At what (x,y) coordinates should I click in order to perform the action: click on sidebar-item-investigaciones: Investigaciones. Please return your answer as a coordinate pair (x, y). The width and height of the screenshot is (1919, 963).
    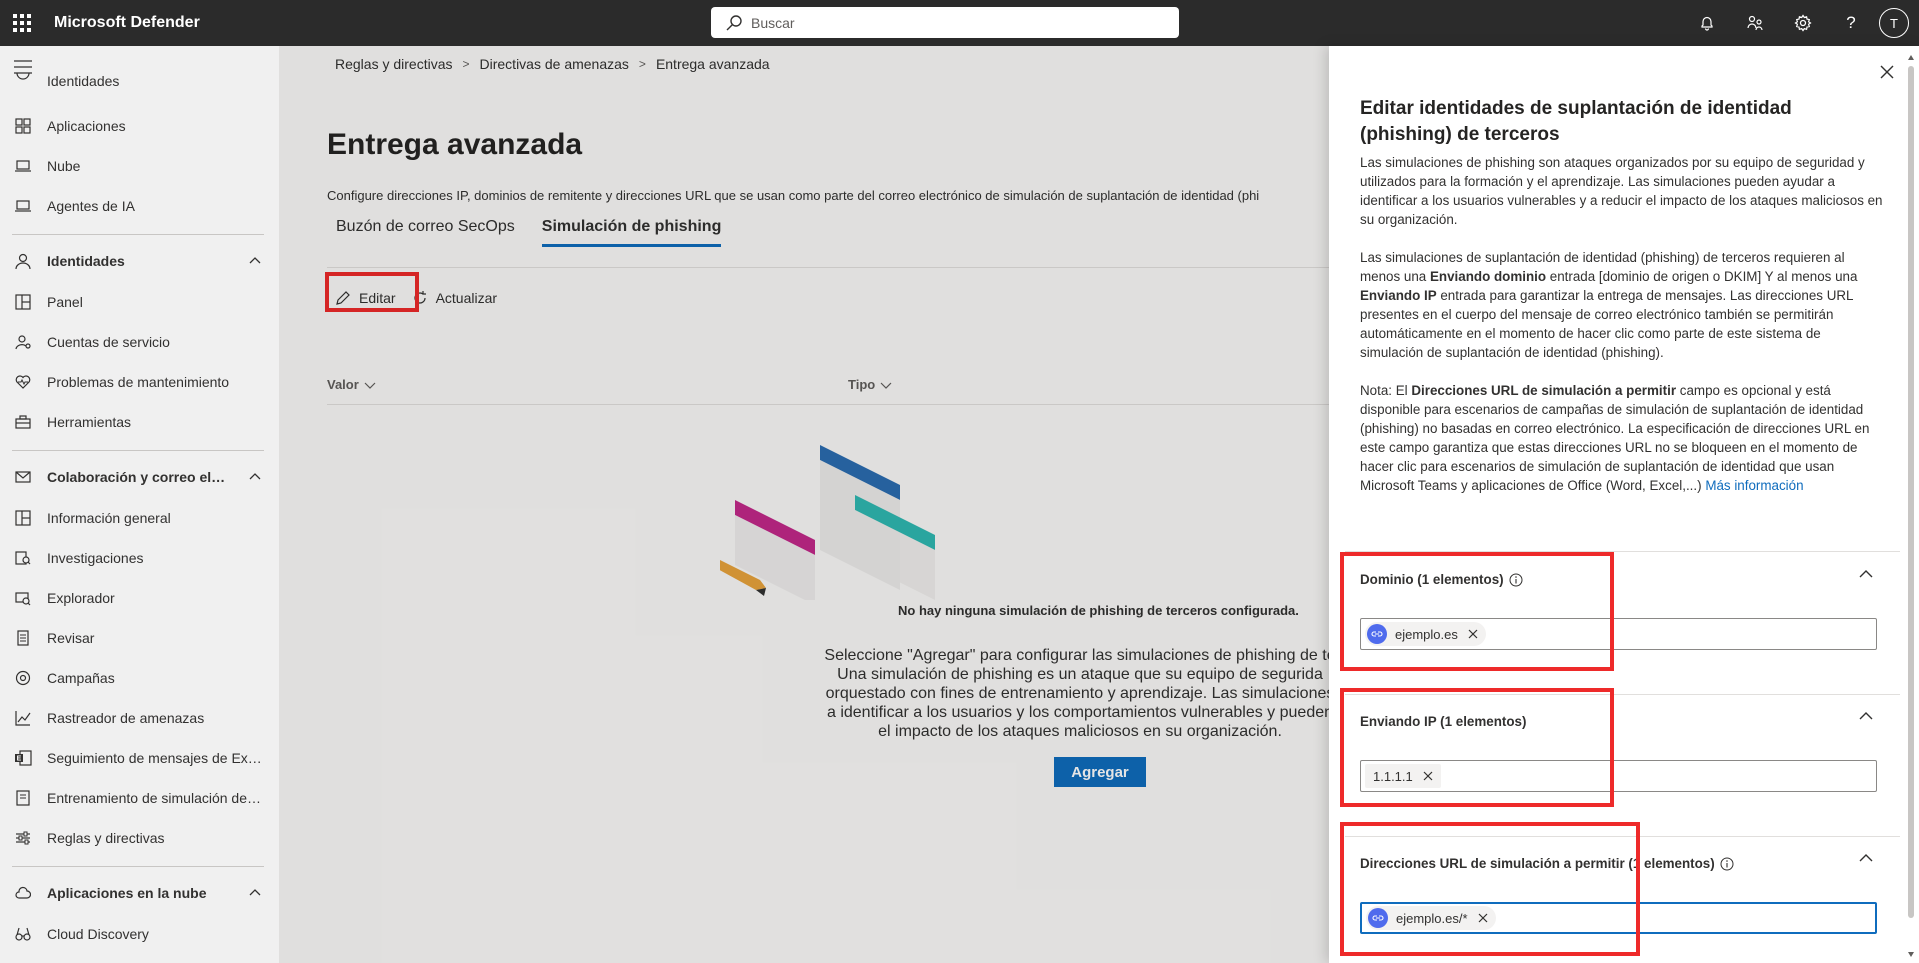
    Looking at the image, I should click on (139, 558).